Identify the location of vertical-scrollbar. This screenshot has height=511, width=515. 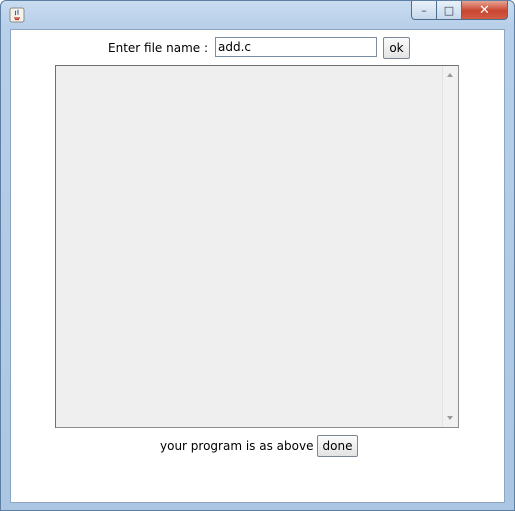
(450, 246).